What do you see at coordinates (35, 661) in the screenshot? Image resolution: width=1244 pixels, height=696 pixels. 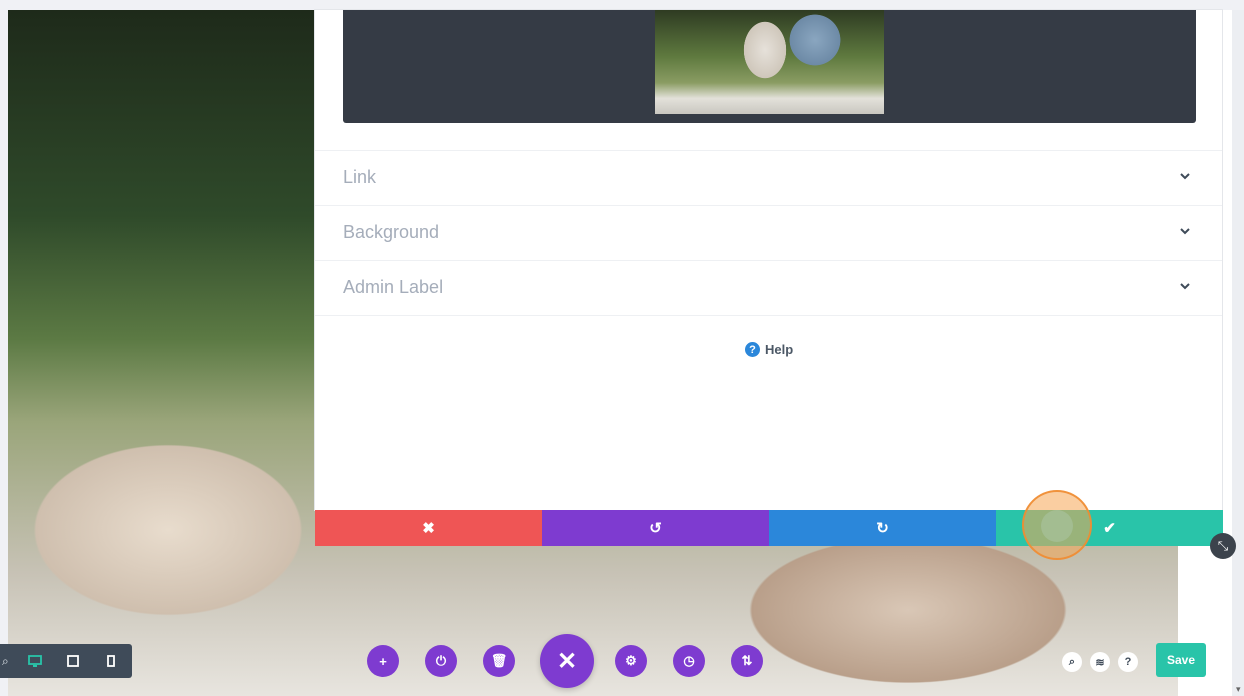 I see `desktop-icon` at bounding box center [35, 661].